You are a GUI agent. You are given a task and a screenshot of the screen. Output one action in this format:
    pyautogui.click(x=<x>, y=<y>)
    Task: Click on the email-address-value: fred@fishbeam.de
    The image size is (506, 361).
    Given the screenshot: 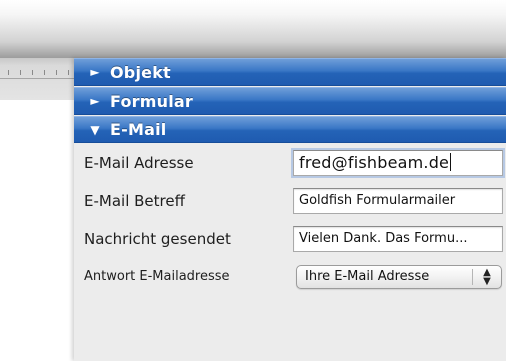 What is the action you would take?
    pyautogui.click(x=374, y=162)
    